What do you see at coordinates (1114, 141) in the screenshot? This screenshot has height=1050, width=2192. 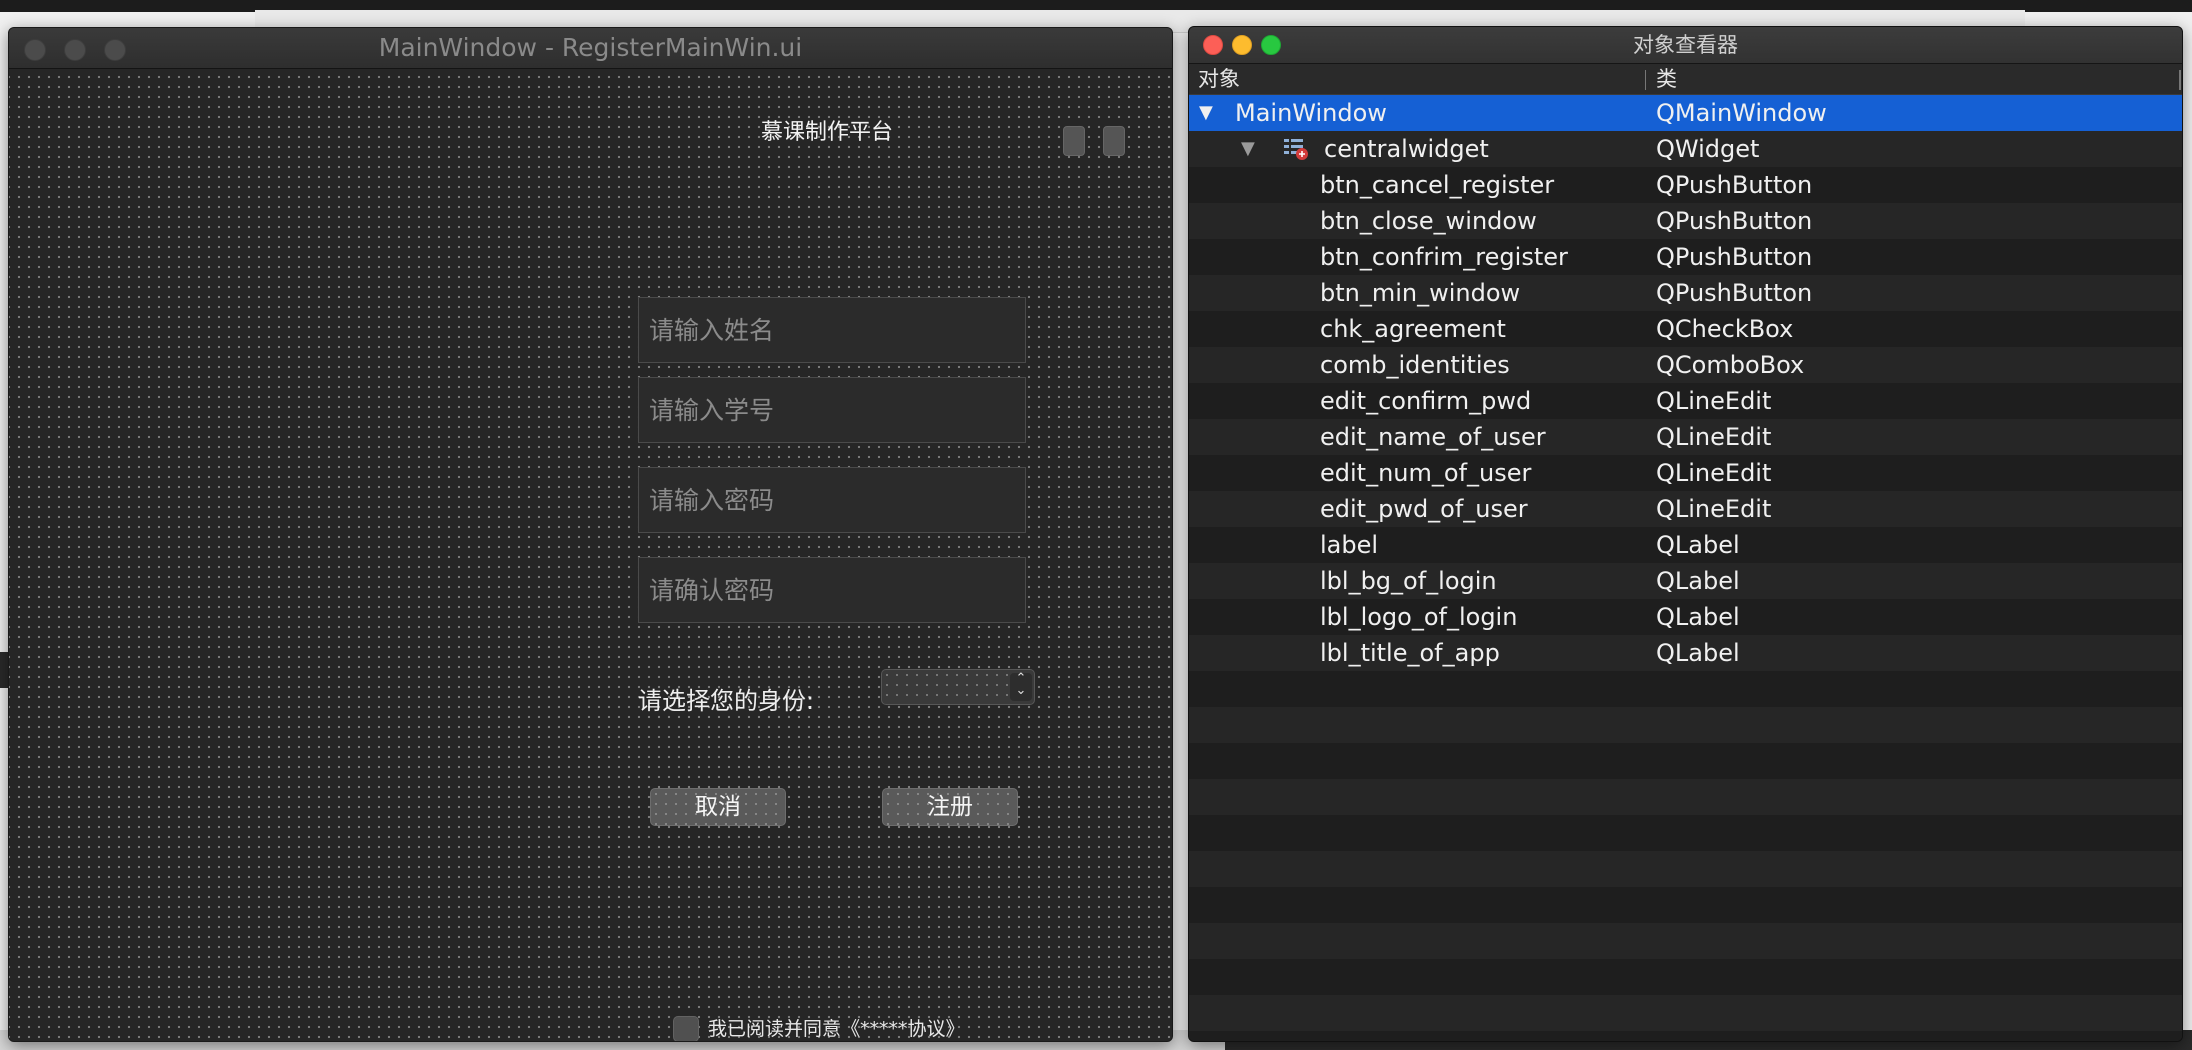 I see `btn-close-window` at bounding box center [1114, 141].